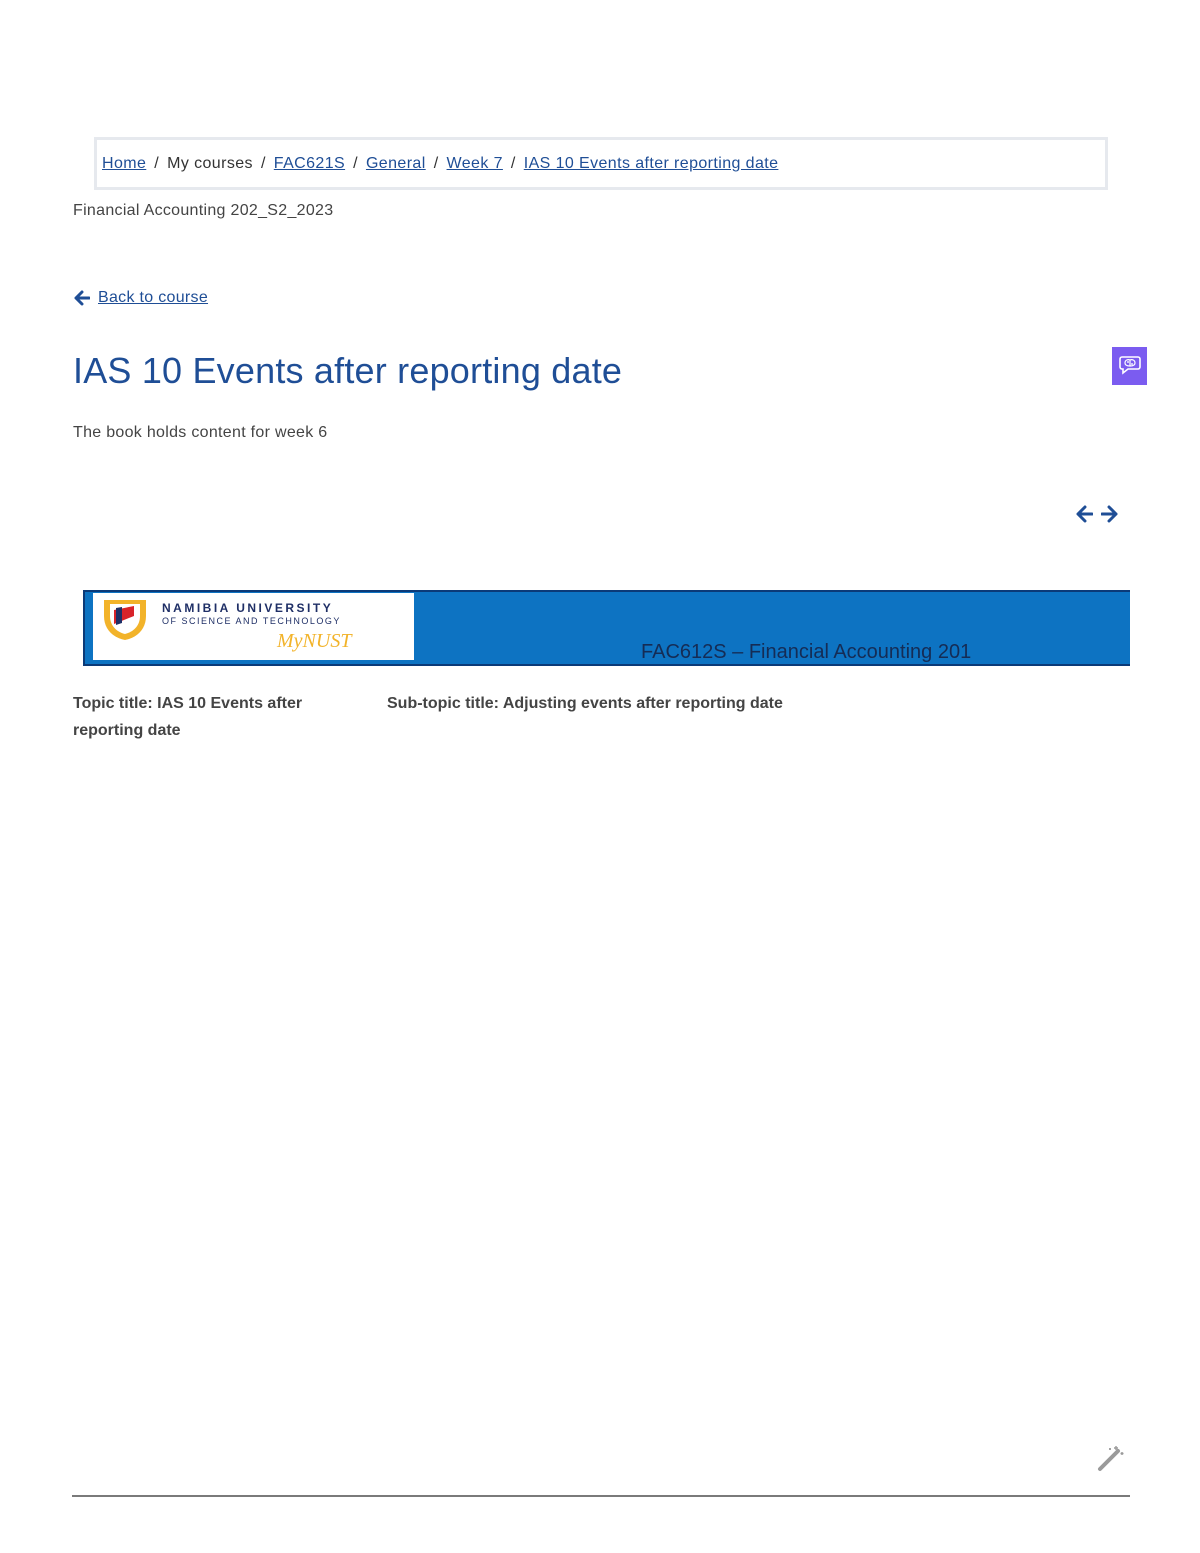 The width and height of the screenshot is (1200, 1553). What do you see at coordinates (124, 164) in the screenshot?
I see `breadcrumb-home-link: Home` at bounding box center [124, 164].